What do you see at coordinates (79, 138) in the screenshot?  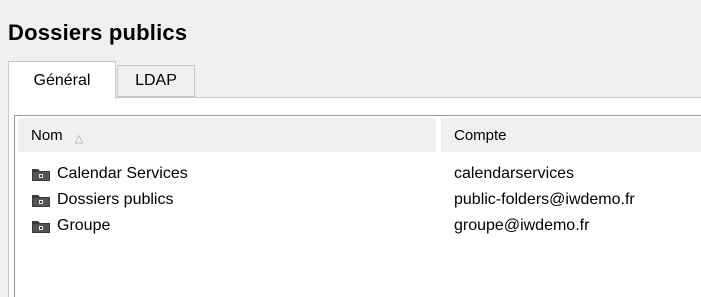 I see `sort-ascending-icon: △` at bounding box center [79, 138].